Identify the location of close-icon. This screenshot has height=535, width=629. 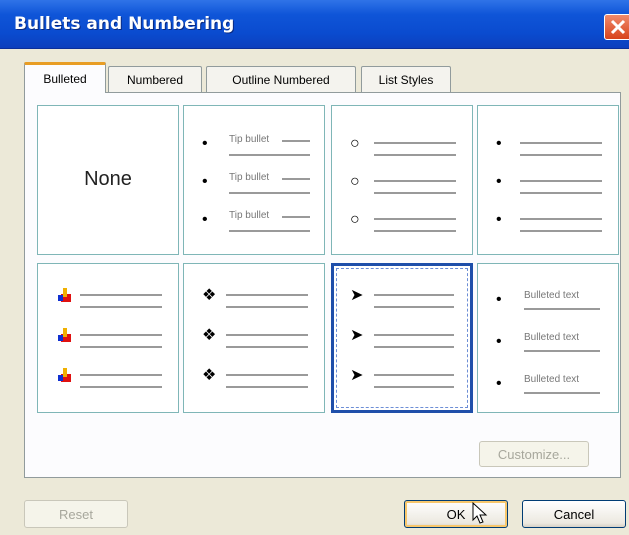
(618, 27).